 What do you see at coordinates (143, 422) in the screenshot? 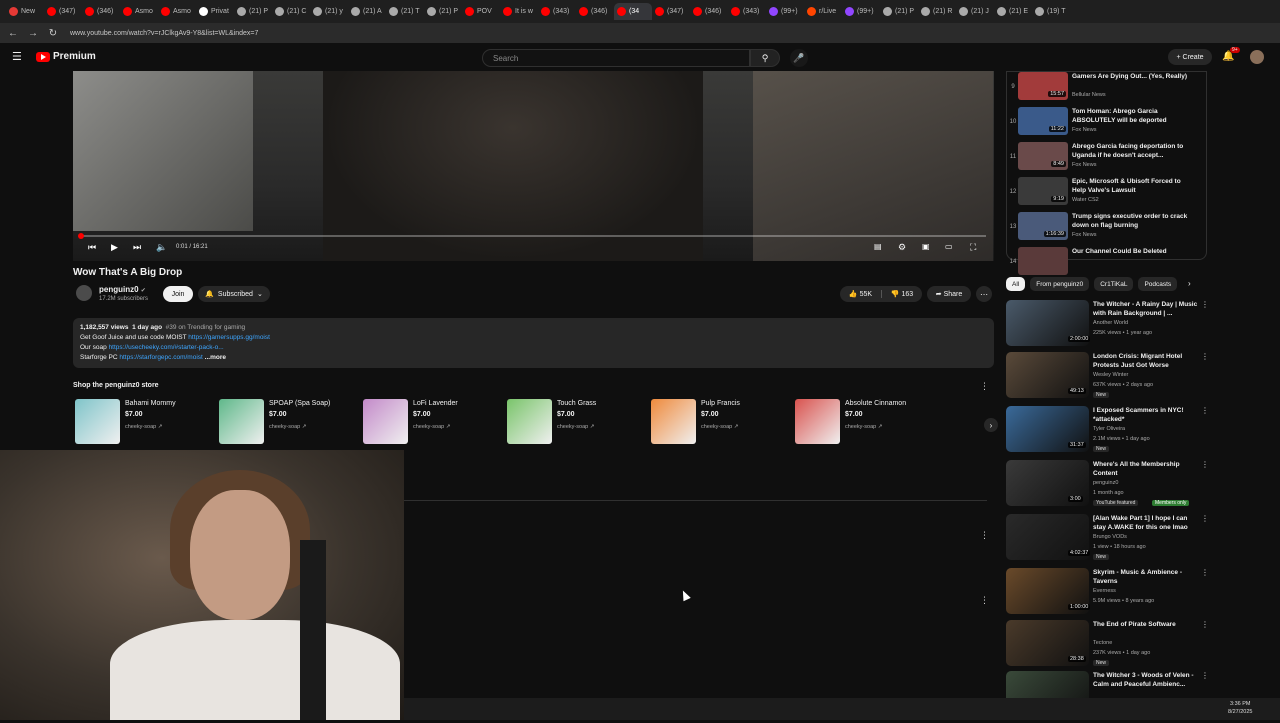
I see `store-product-card: Bahami Mommy $7.00 cheeky-soap ↗` at bounding box center [143, 422].